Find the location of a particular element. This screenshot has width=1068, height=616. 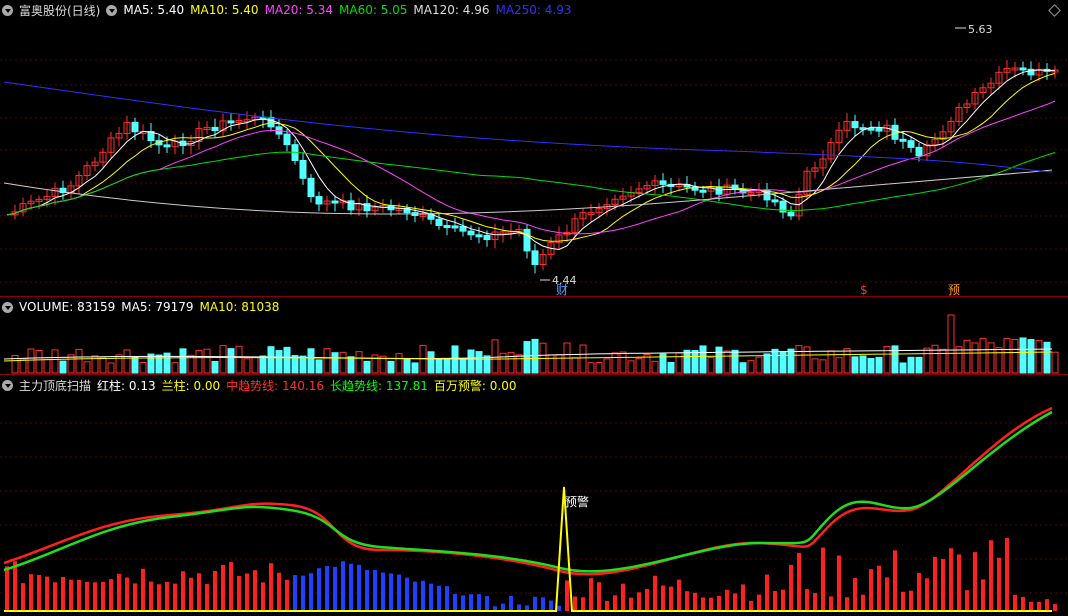

ma-settings-dropdown-icon is located at coordinates (112, 10).